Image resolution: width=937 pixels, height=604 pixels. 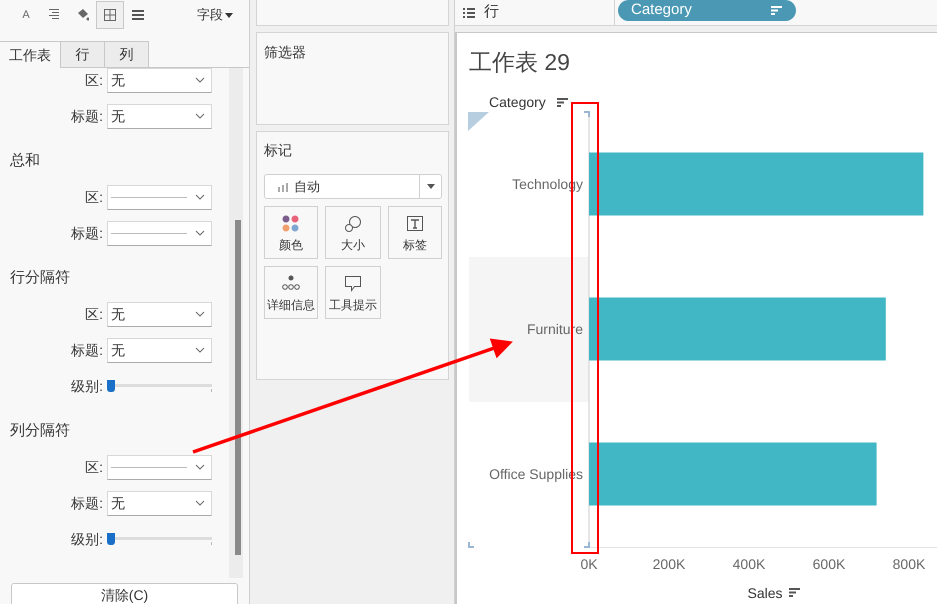 What do you see at coordinates (909, 564) in the screenshot?
I see `tick-label: 800K` at bounding box center [909, 564].